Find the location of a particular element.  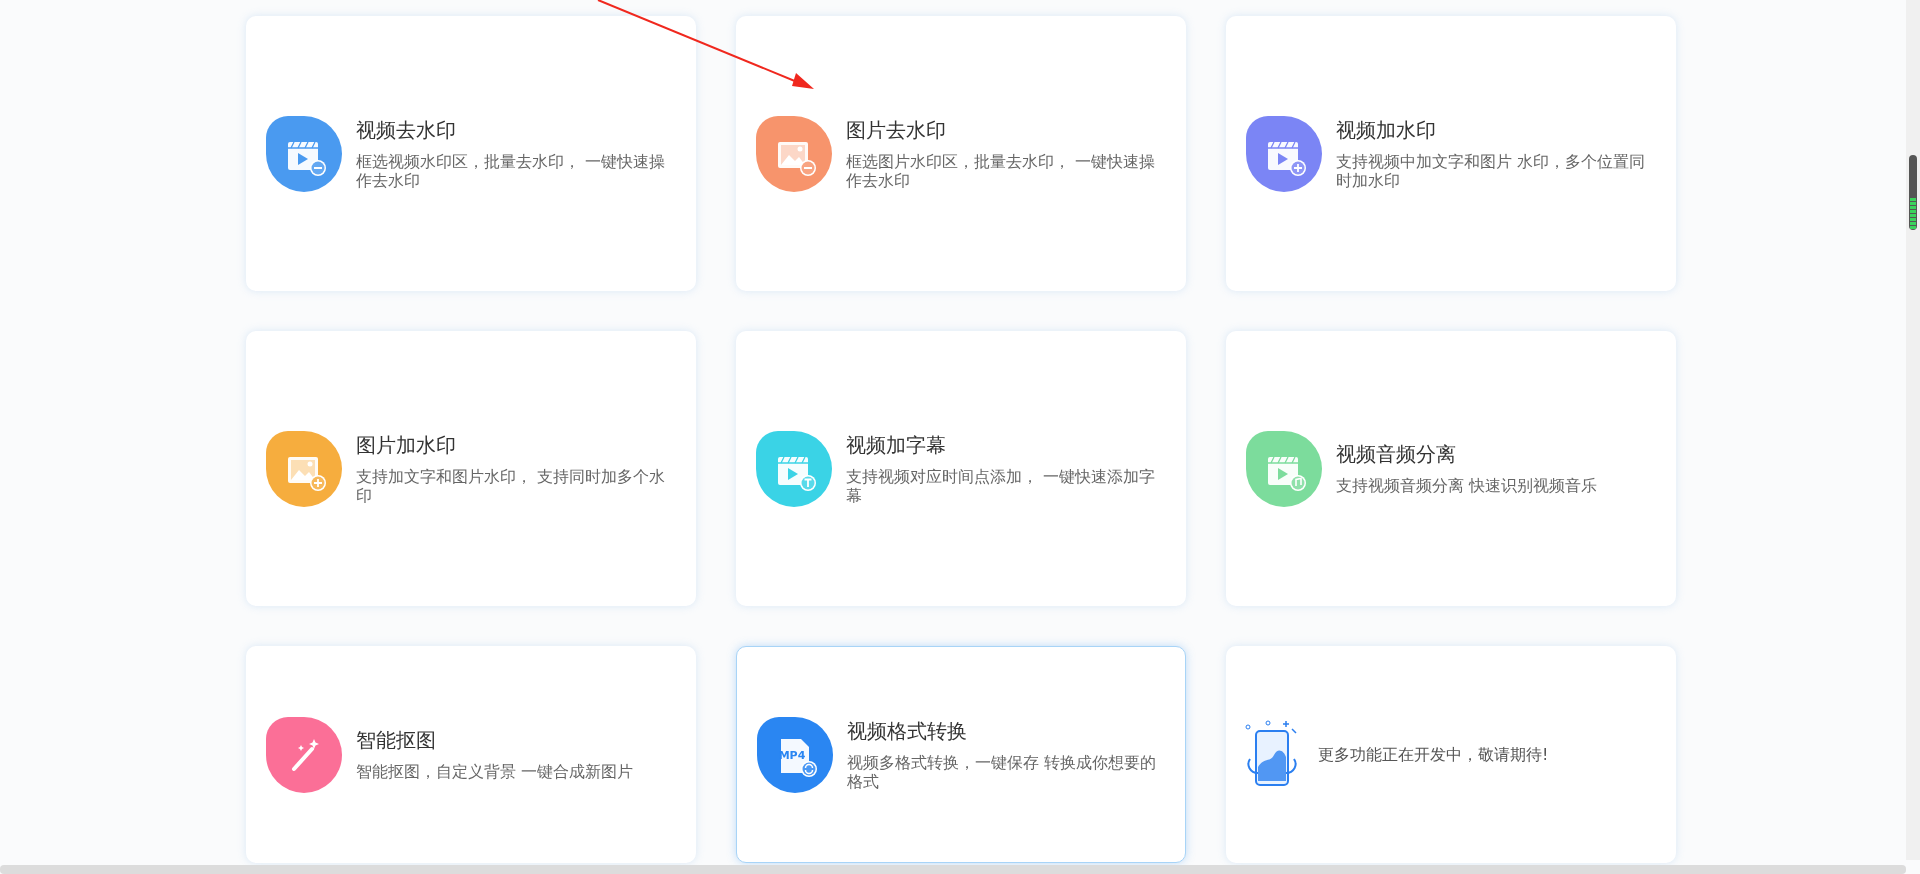

card-title: 视频格式转换 is located at coordinates (907, 730).